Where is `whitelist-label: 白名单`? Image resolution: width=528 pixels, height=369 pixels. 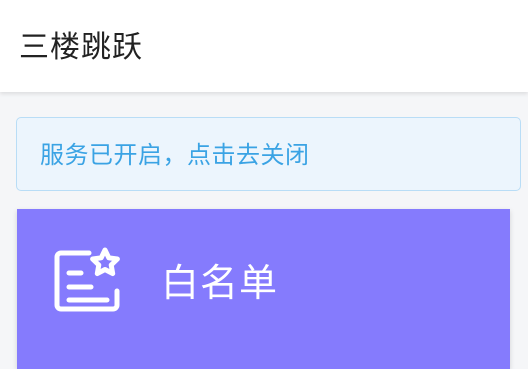
whitelist-label: 白名单 is located at coordinates (220, 283).